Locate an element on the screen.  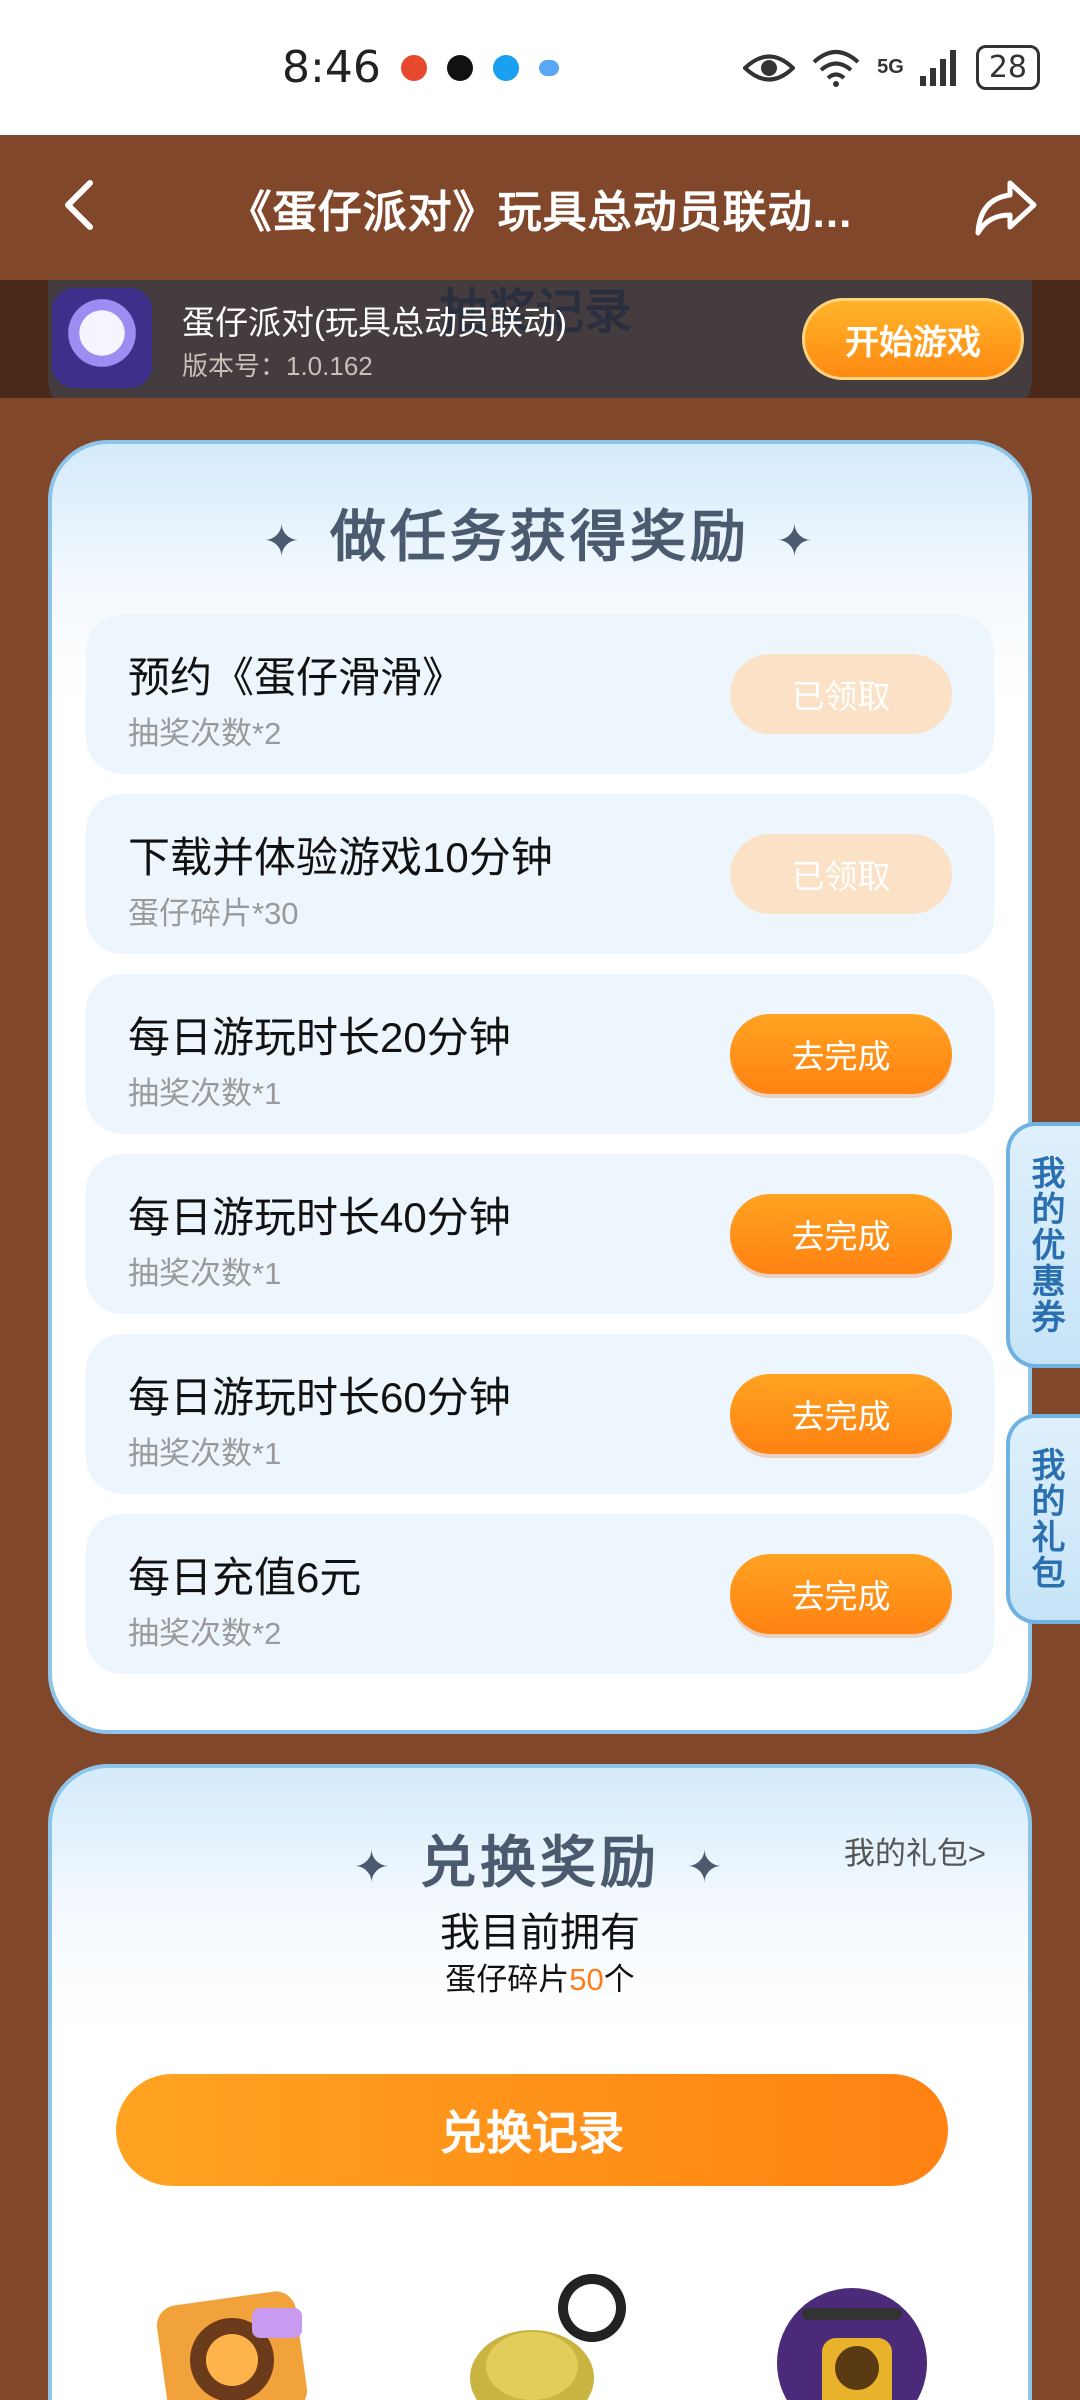
task-card-title: ✦ 做任务获得奖励 ✦ is located at coordinates (540, 532).